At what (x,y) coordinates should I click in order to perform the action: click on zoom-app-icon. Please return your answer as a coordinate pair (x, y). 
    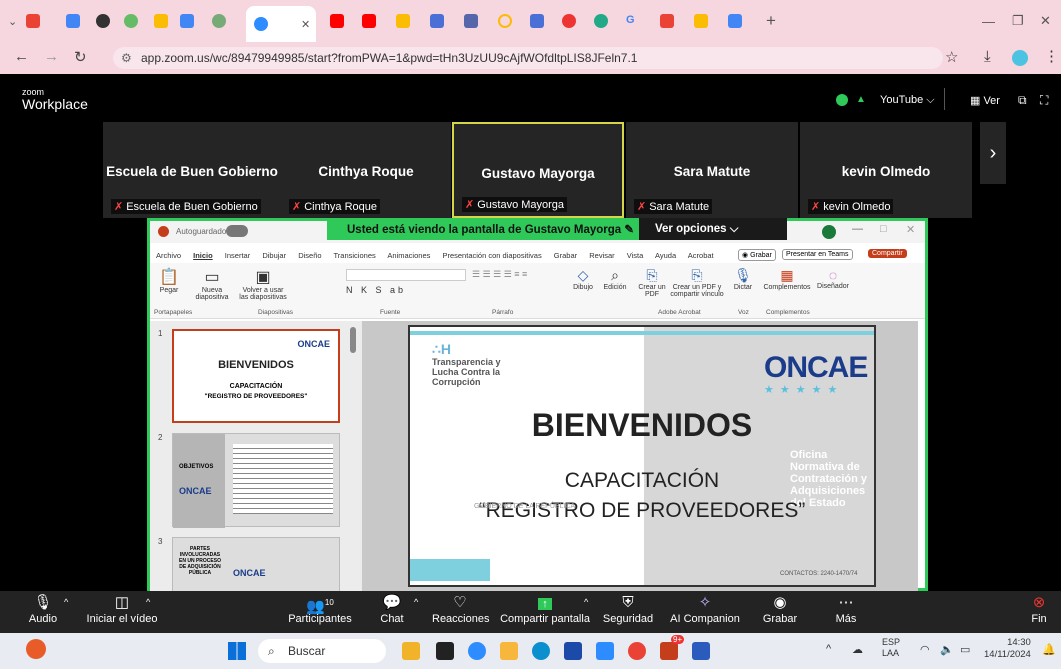
    Looking at the image, I should click on (605, 651).